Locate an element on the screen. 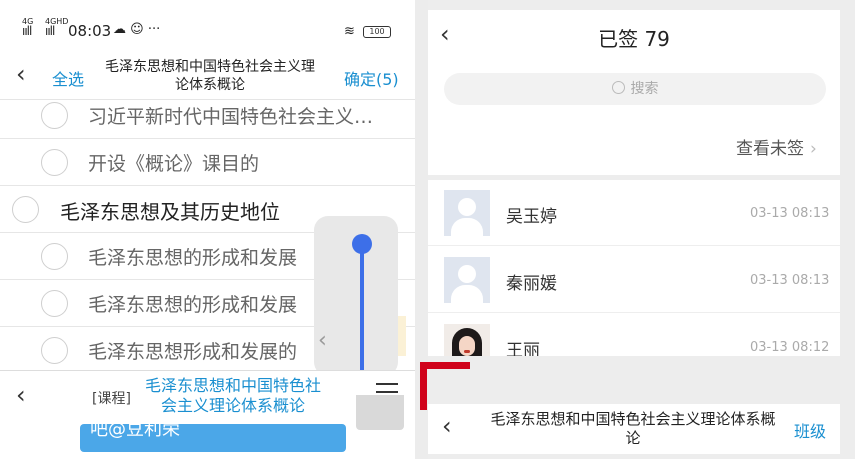 The width and height of the screenshot is (855, 459). red-highlight-marker is located at coordinates (445, 386).